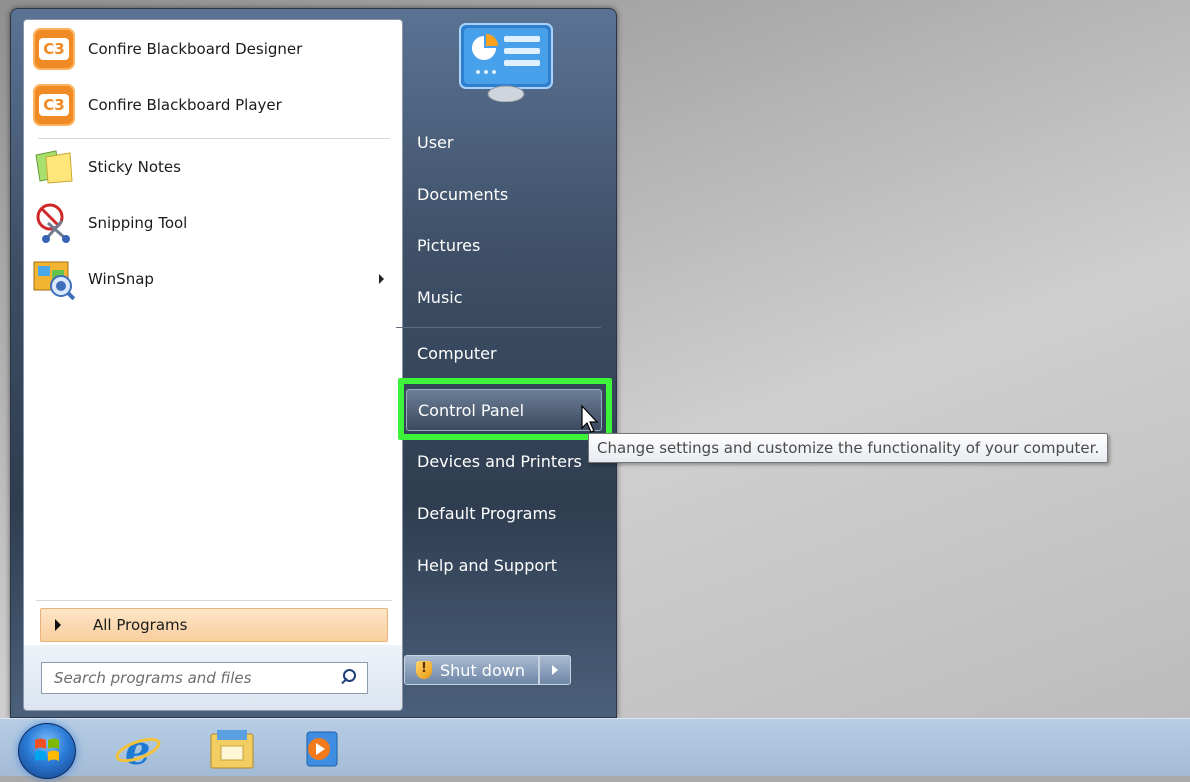  Describe the element at coordinates (54, 279) in the screenshot. I see `winsnap-icon` at that location.